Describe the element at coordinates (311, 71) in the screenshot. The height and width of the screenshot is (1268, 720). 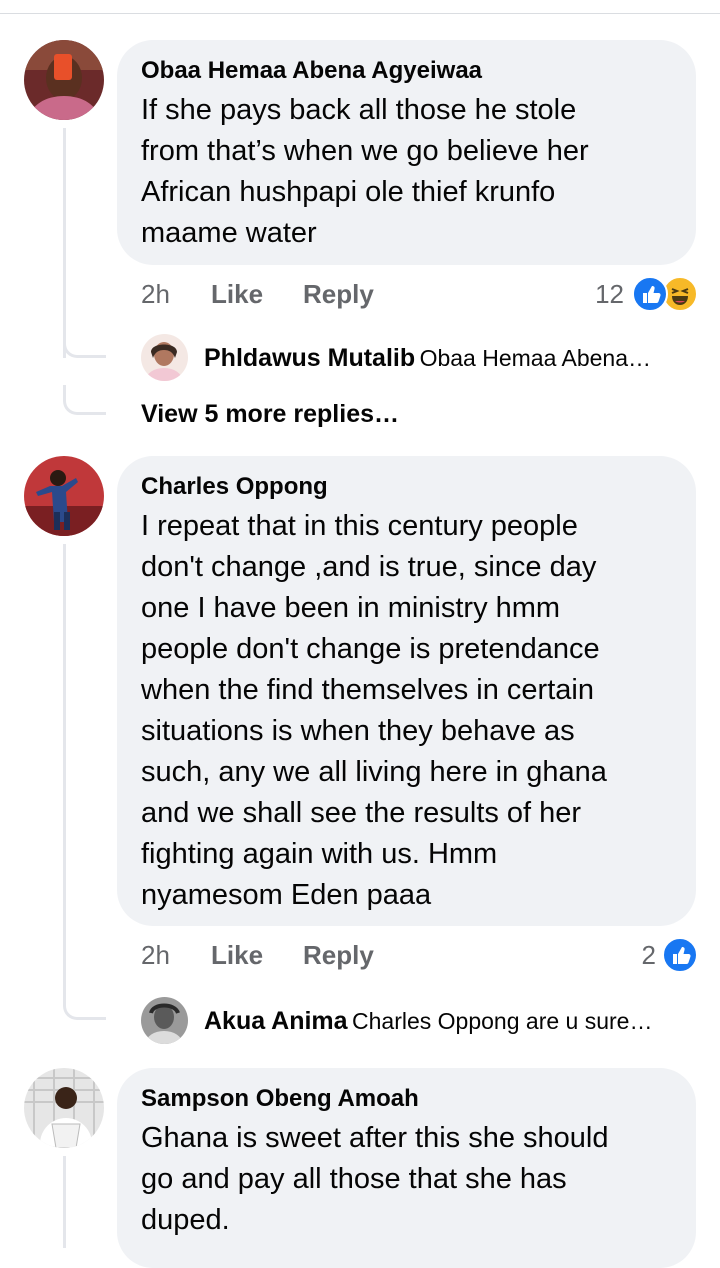
I see `comment-author: Obaa Hemaa Abena Agyeiwaa` at that location.